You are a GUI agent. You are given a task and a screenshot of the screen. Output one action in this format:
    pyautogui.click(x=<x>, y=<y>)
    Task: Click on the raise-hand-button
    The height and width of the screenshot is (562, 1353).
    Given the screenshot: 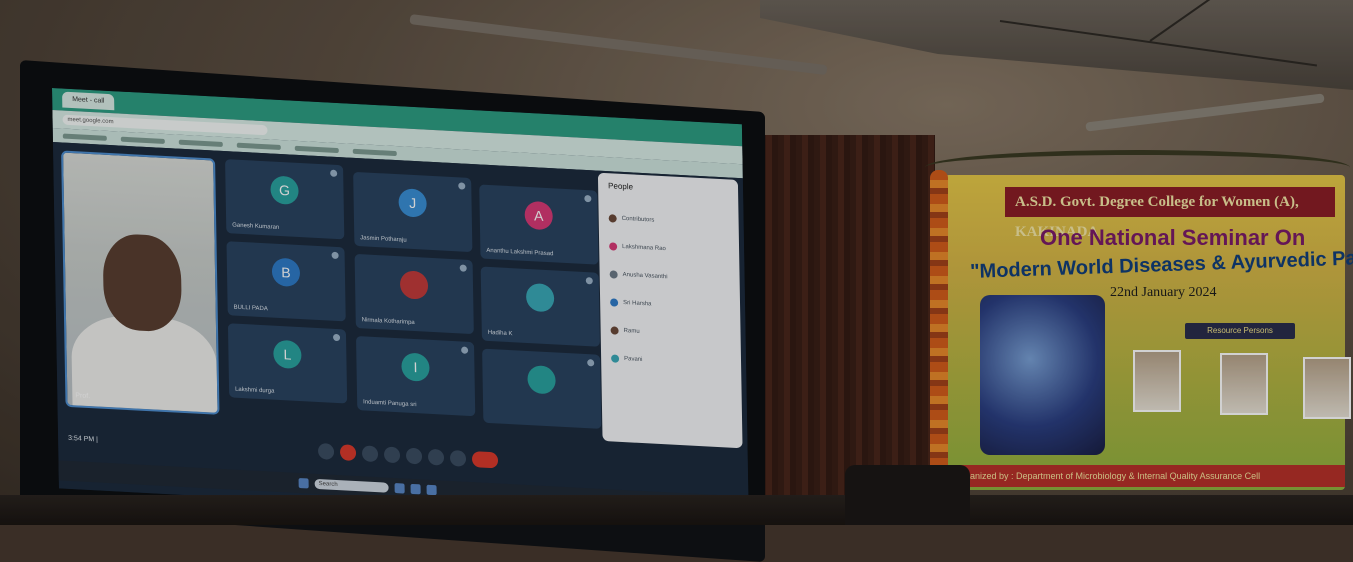 What is the action you would take?
    pyautogui.click(x=436, y=457)
    